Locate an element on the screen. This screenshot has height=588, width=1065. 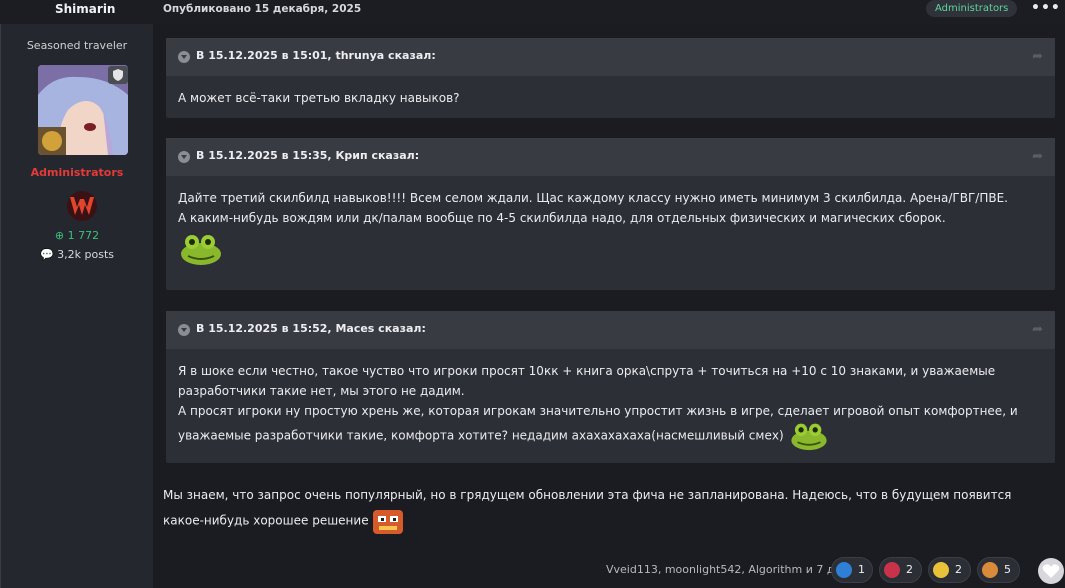
author-name-link: Shimarin is located at coordinates (85, 9).